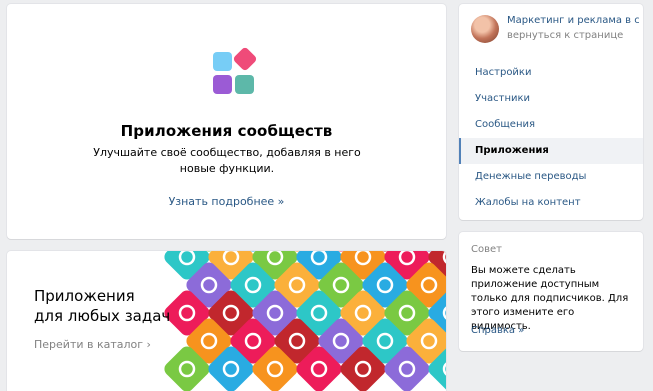 The image size is (653, 391). Describe the element at coordinates (551, 125) in the screenshot. I see `menu-item-messages: Сообщения` at that location.